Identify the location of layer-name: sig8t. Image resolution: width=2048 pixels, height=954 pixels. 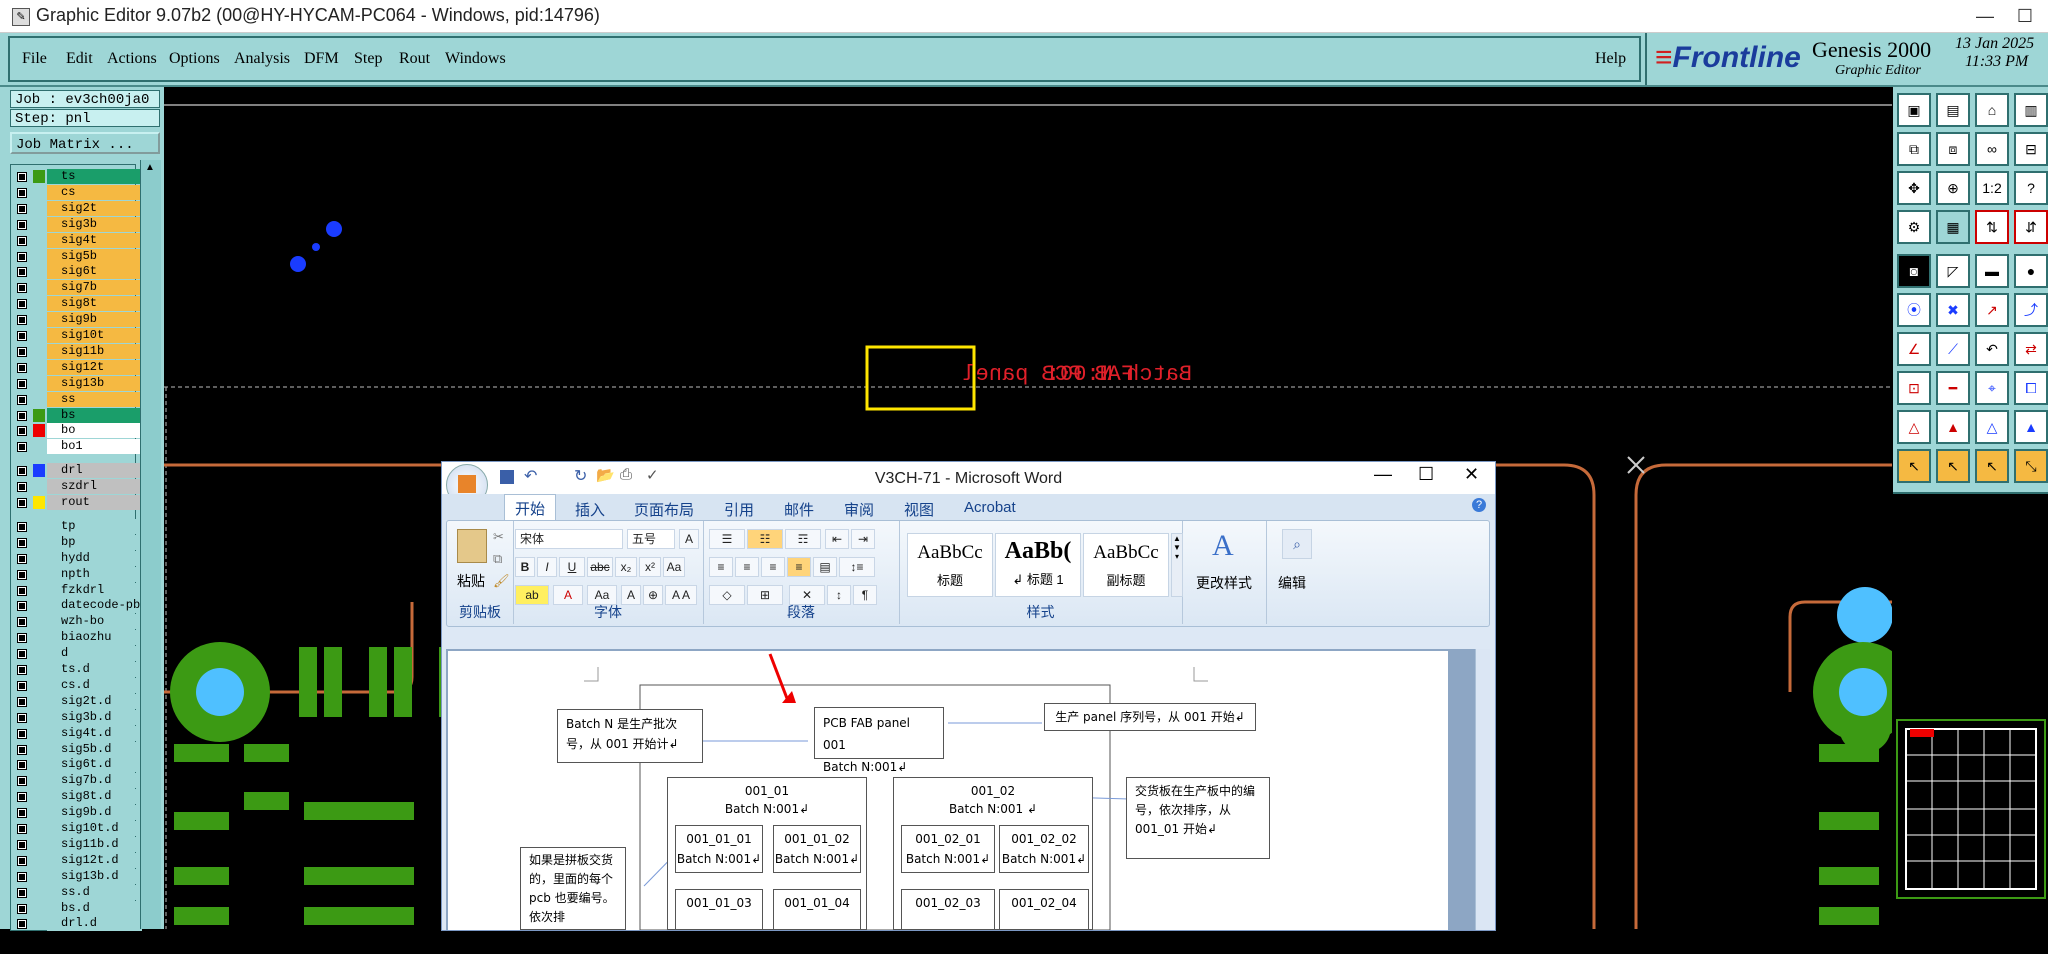
(94, 304).